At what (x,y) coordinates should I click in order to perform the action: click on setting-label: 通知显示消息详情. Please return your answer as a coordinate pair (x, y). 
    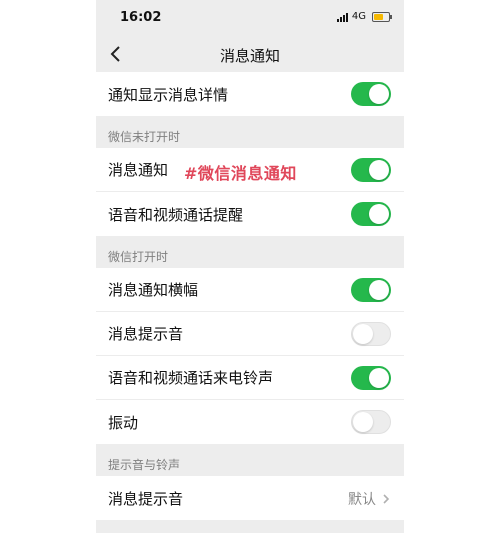
    Looking at the image, I should click on (168, 94).